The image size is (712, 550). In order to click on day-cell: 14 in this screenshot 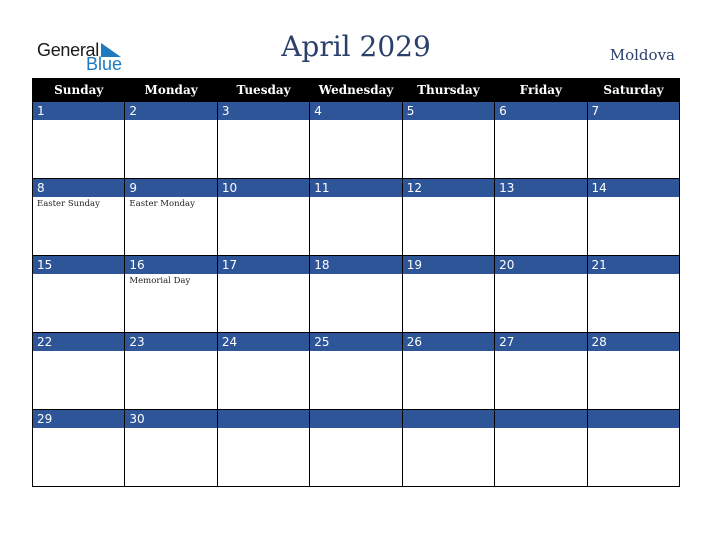, I will do `click(633, 217)`.